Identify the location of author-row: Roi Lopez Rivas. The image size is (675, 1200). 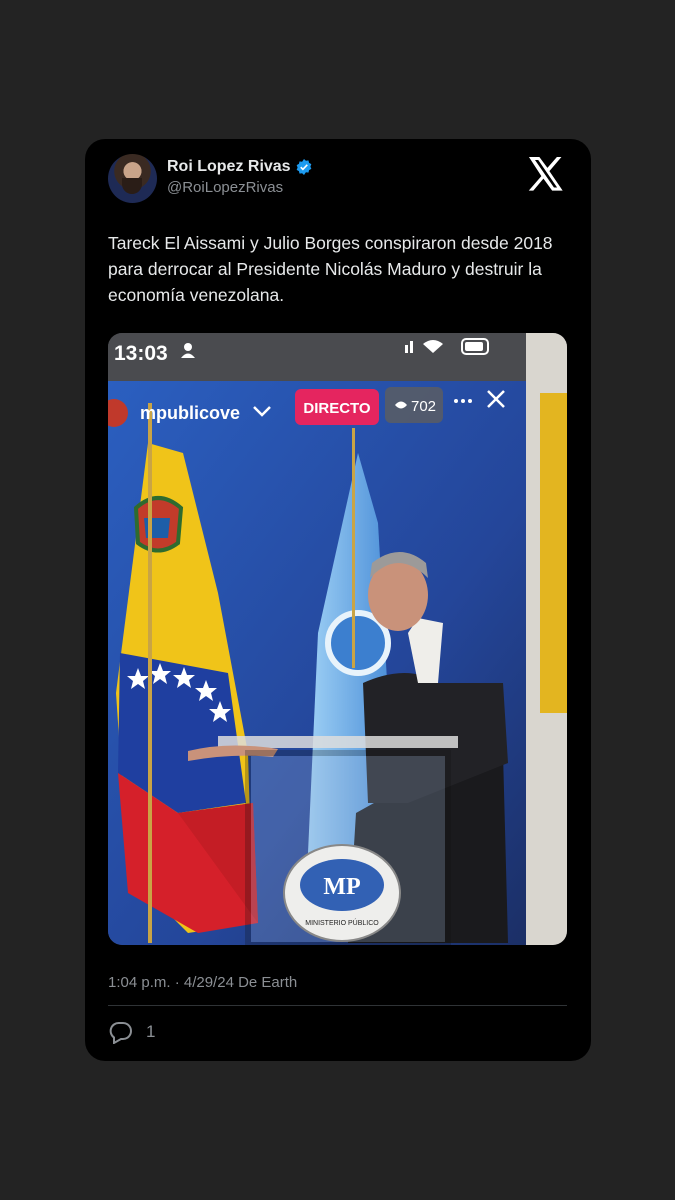
(239, 167).